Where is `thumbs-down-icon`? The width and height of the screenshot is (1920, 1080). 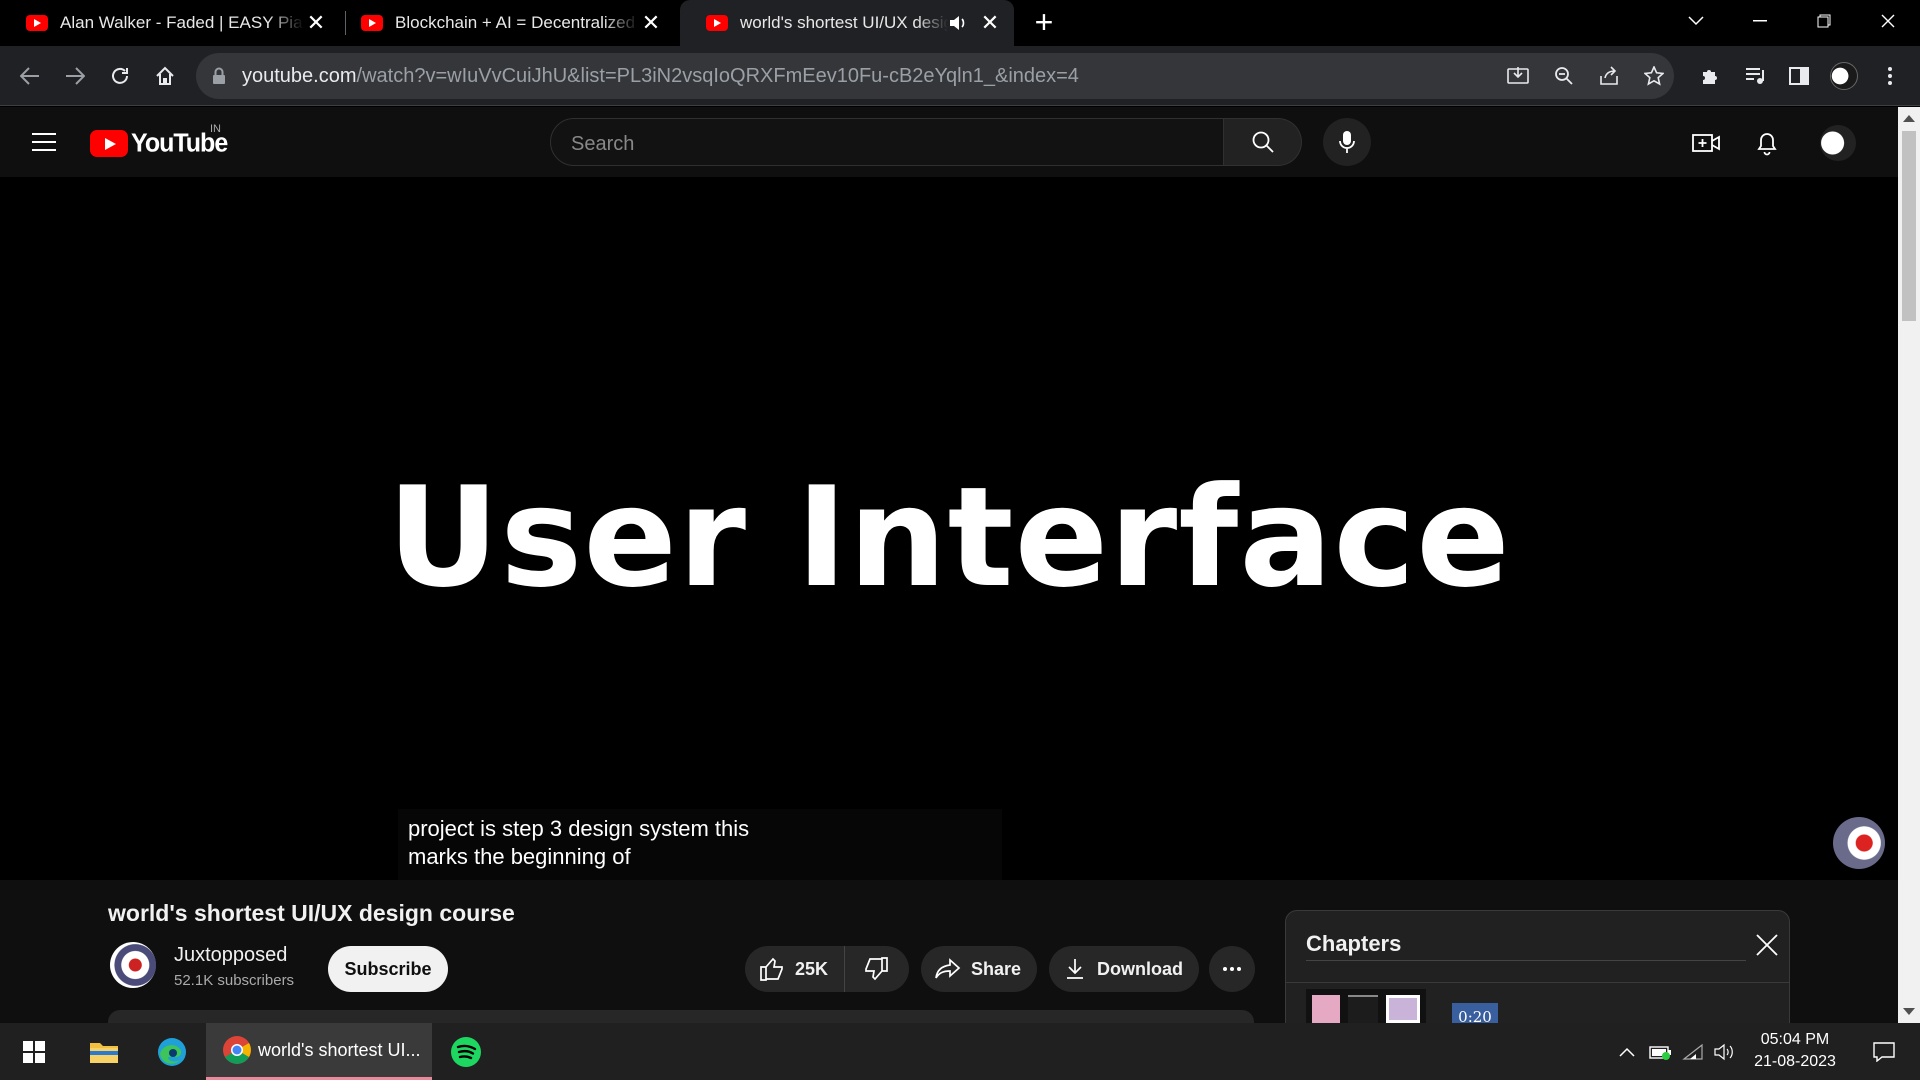
thumbs-down-icon is located at coordinates (876, 969).